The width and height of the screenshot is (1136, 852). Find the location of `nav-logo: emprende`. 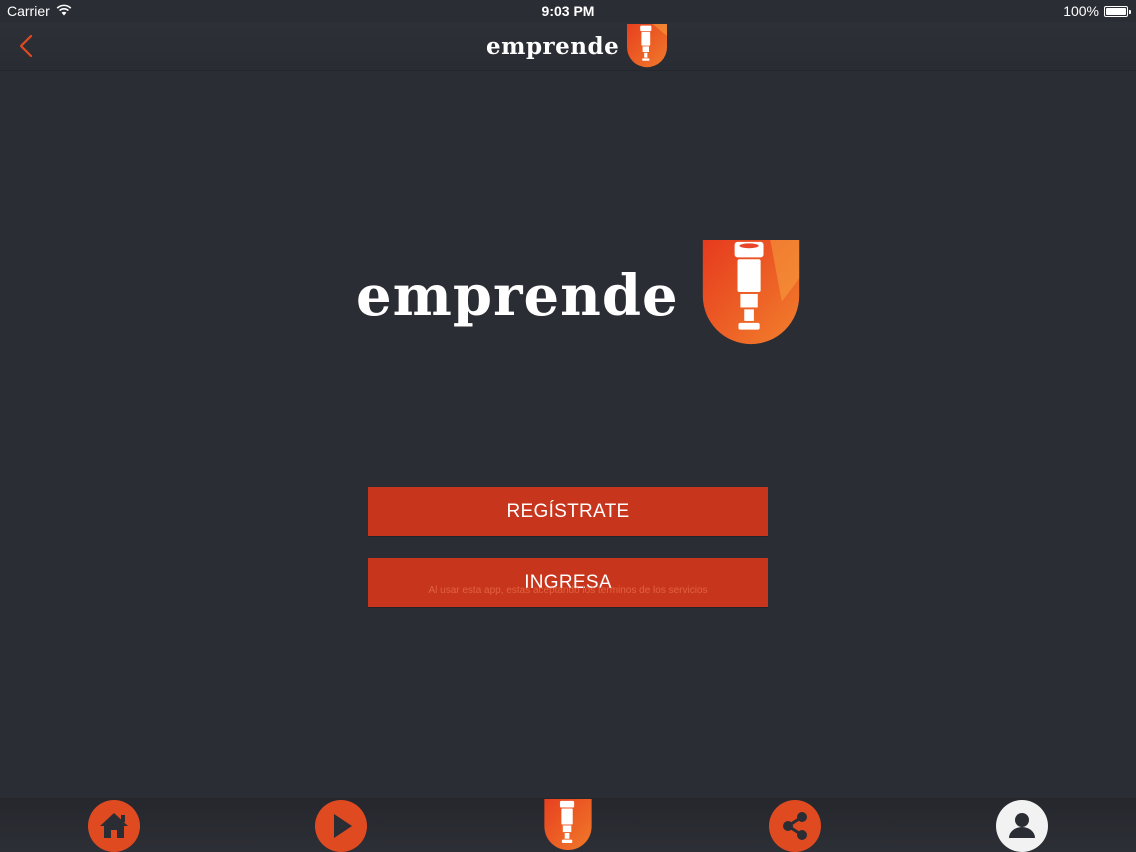

nav-logo: emprende is located at coordinates (577, 46).